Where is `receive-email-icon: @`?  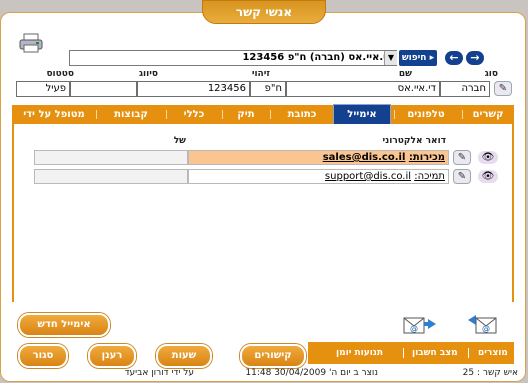
receive-email-icon: @ is located at coordinates (419, 323).